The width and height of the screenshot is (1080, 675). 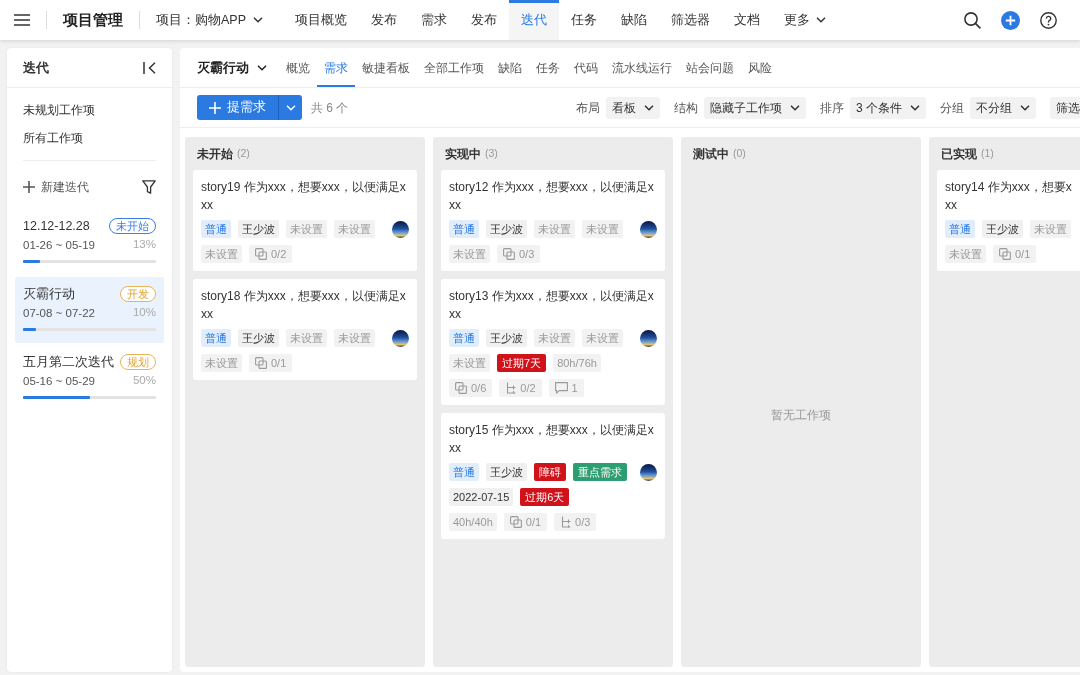 I want to click on sub-tab: 概览, so click(x=298, y=67).